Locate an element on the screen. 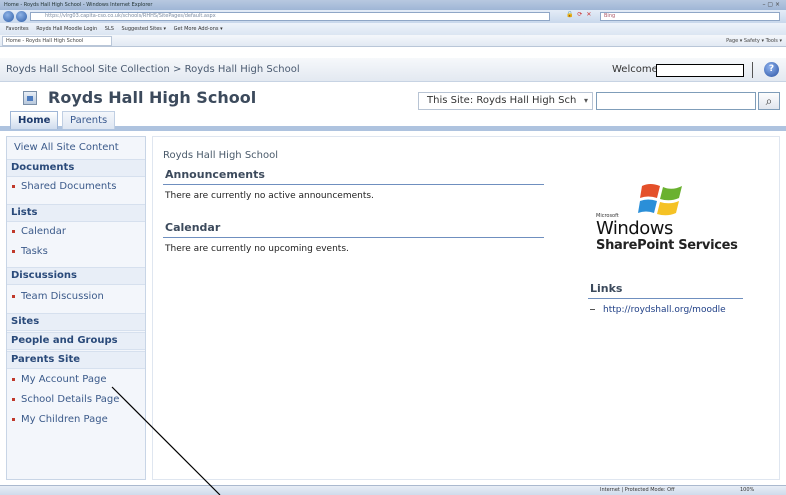  ql-header-parents-site: Parents Site is located at coordinates (76, 360).